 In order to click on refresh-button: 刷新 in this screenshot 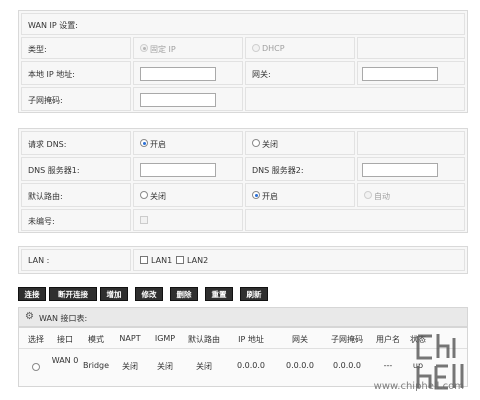, I will do `click(254, 294)`.